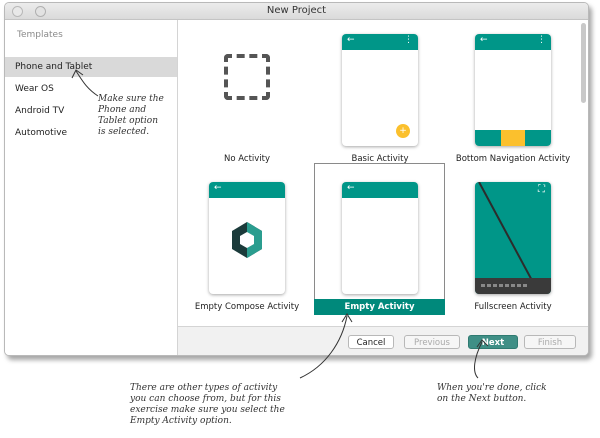 The width and height of the screenshot is (600, 438). I want to click on template-basic-activity: ← ⋮ + Basic Activity, so click(380, 98).